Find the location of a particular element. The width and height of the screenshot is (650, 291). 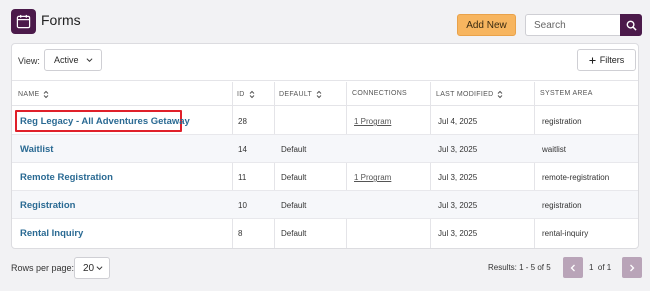

page-total: of 1 is located at coordinates (604, 267).